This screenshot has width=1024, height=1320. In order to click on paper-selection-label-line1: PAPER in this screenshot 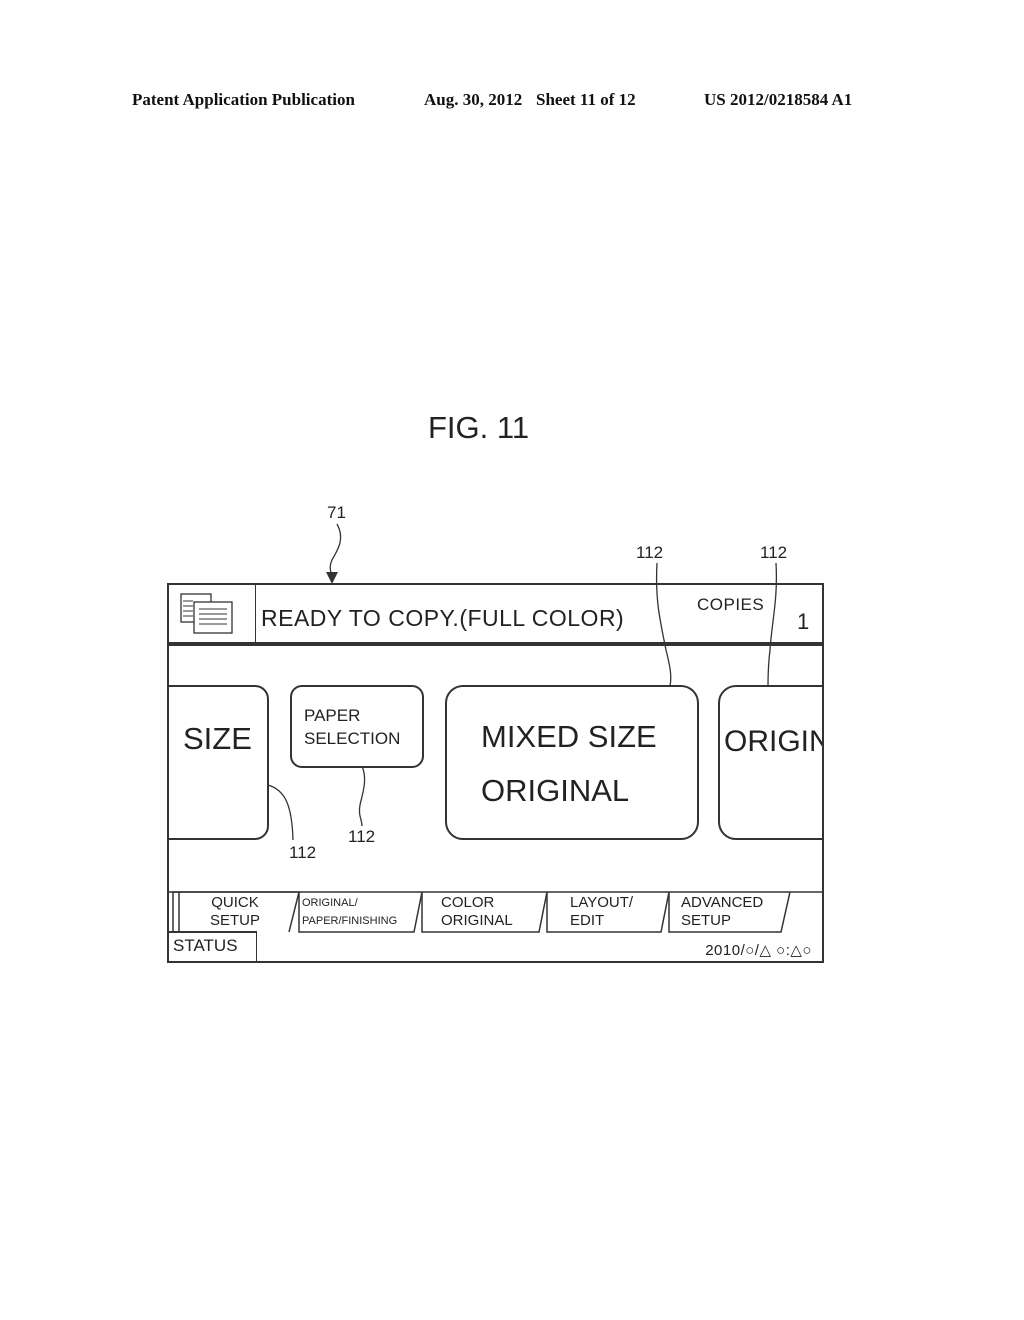, I will do `click(332, 715)`.